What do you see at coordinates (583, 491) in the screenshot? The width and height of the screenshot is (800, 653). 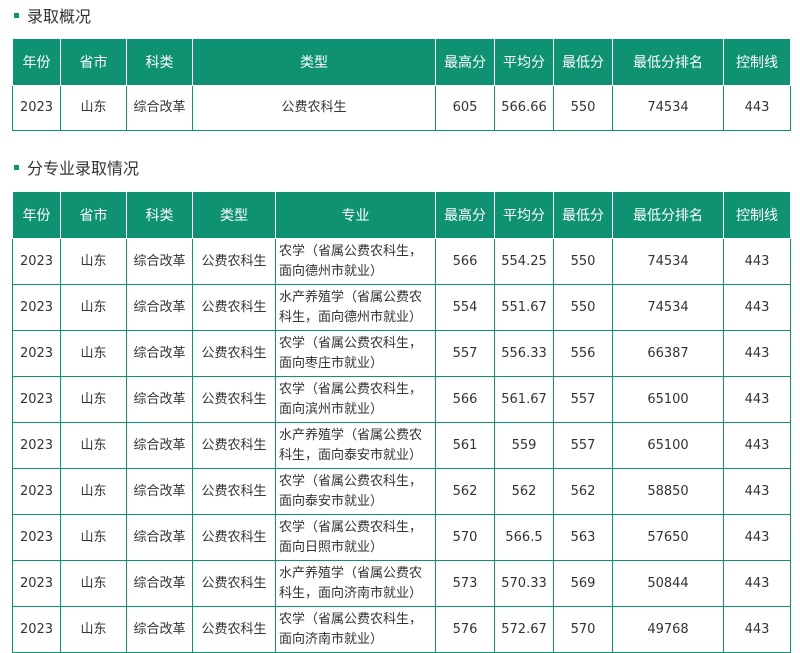 I see `table-cell: 562` at bounding box center [583, 491].